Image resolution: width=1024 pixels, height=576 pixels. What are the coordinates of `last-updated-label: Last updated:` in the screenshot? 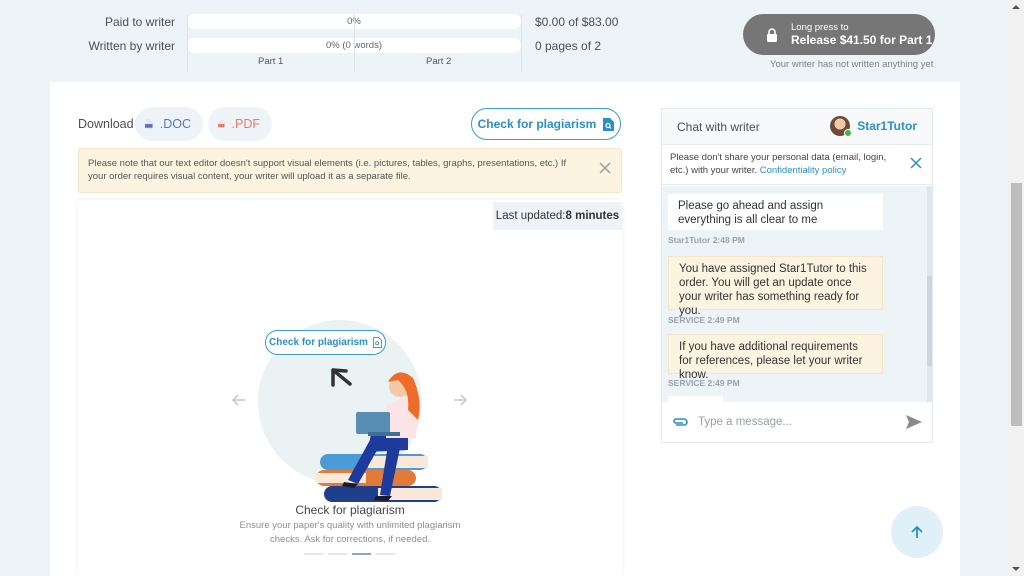 It's located at (530, 216).